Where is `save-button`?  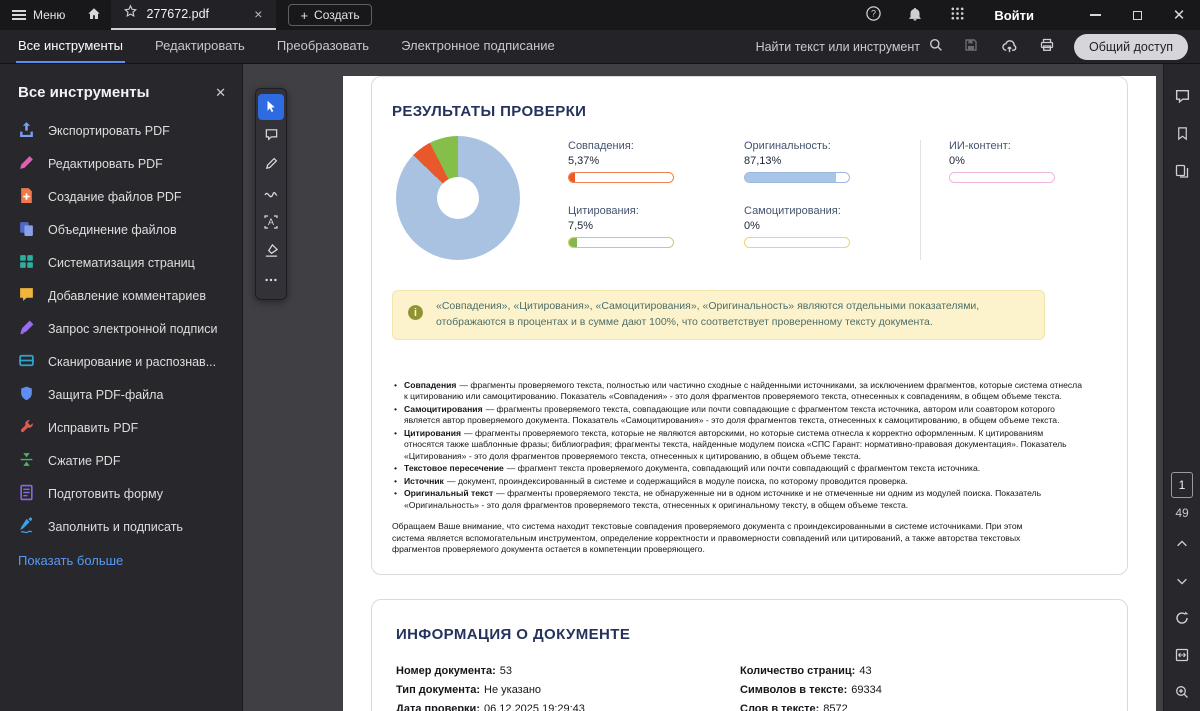 save-button is located at coordinates (971, 47).